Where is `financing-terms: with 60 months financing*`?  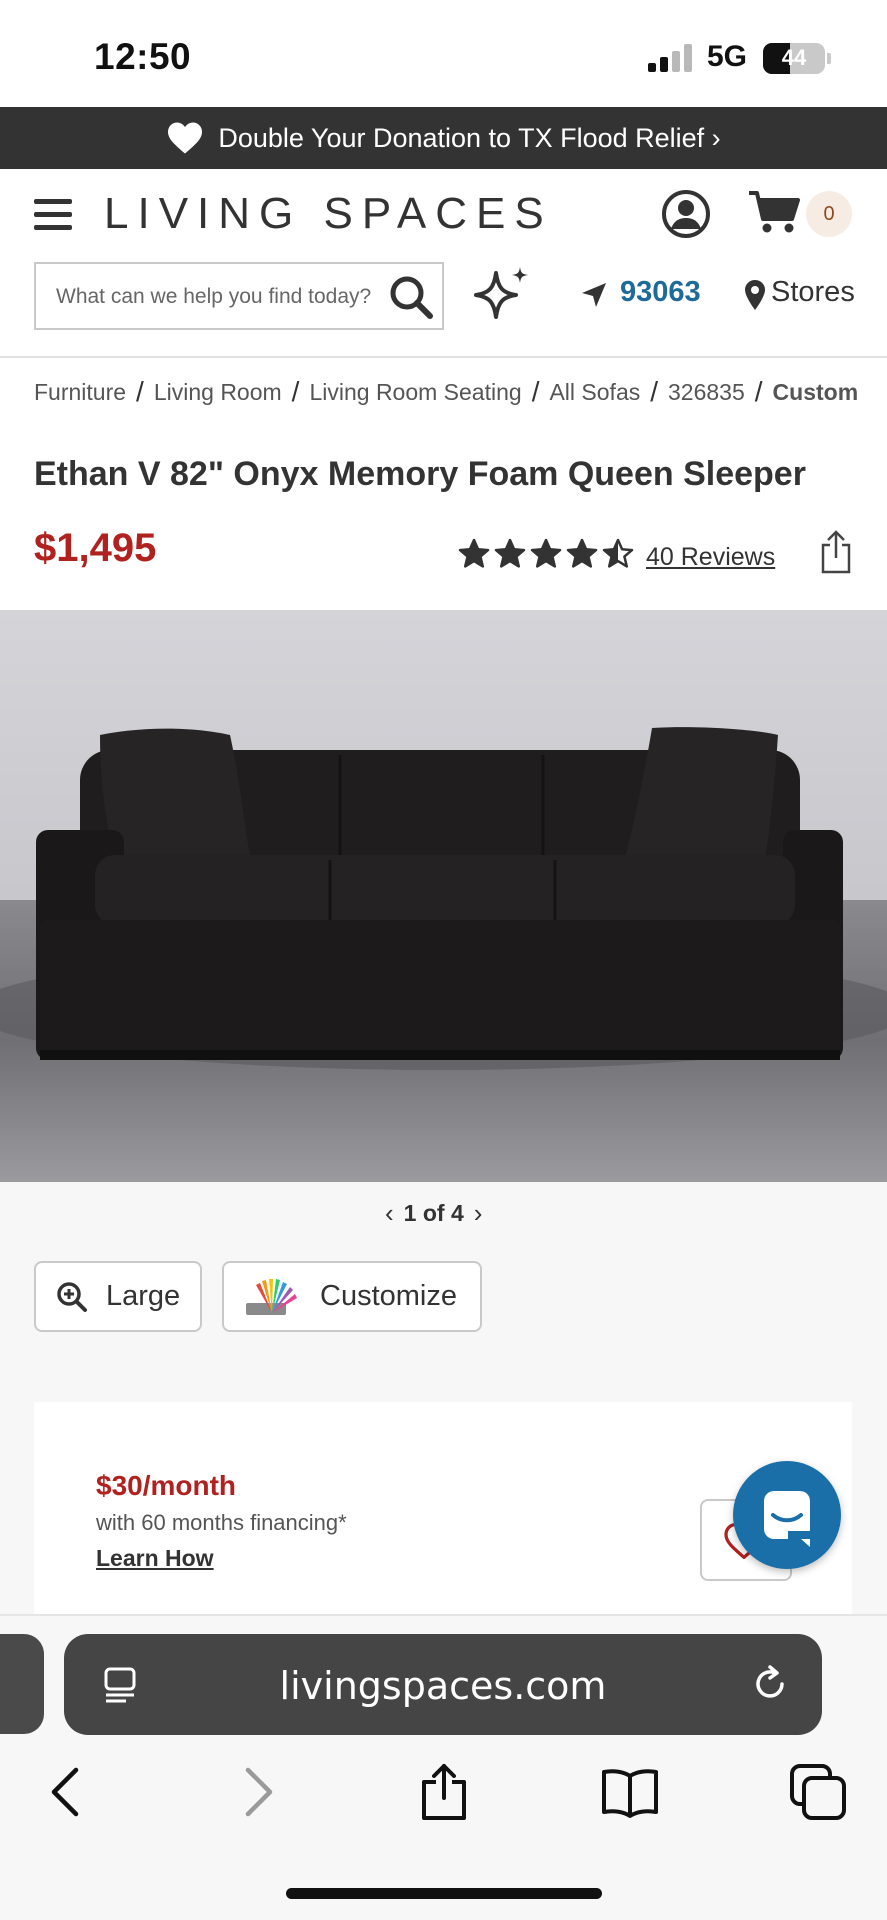
financing-terms: with 60 months financing* is located at coordinates (221, 1522).